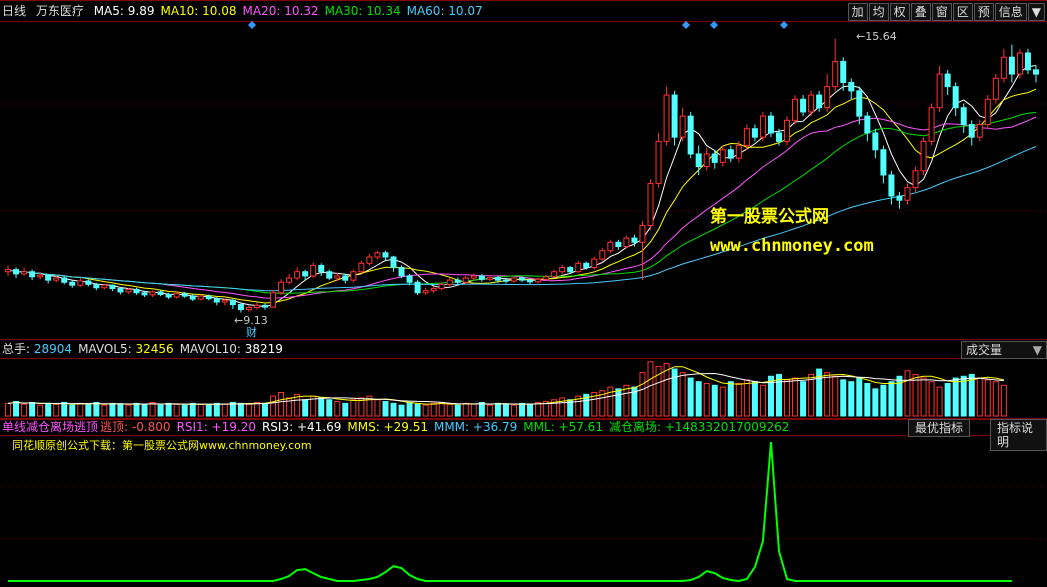 This screenshot has width=1047, height=587. What do you see at coordinates (983, 12) in the screenshot?
I see `toolbar-button-6: 预` at bounding box center [983, 12].